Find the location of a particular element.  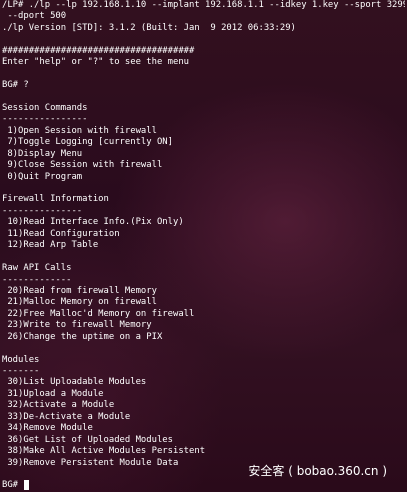

terminal-line: 23)Write to firewall Memory is located at coordinates (77, 325).